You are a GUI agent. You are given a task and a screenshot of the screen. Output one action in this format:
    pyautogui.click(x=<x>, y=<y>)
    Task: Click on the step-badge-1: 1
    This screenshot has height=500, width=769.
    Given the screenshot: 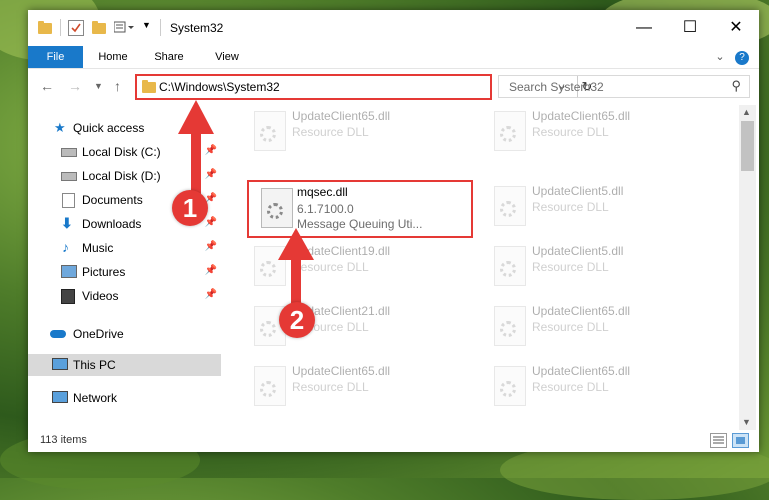 What is the action you would take?
    pyautogui.click(x=190, y=208)
    